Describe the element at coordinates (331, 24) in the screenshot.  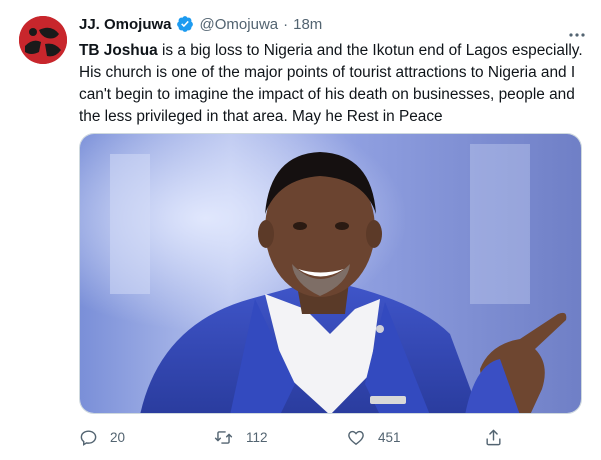
I see `tweet-header: JJ. Omojuwa @Omojuwa · 18m` at that location.